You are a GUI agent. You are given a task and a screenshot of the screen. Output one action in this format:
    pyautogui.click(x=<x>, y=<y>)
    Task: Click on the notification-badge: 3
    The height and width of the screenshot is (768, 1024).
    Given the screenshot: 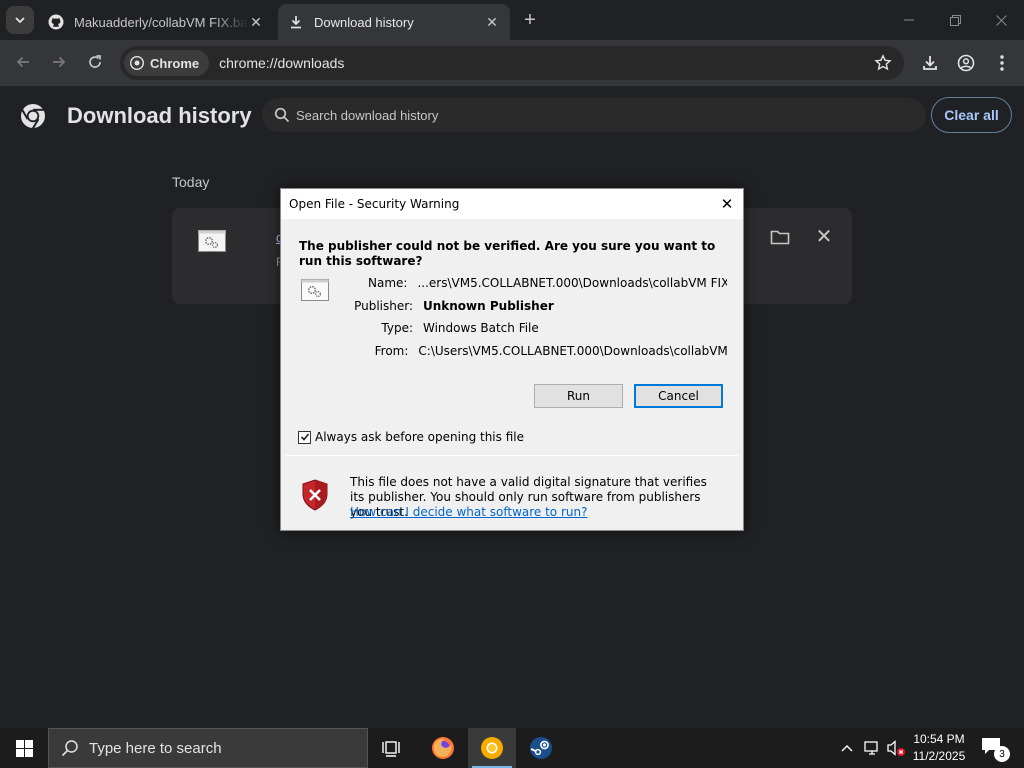 What is the action you would take?
    pyautogui.click(x=1002, y=754)
    